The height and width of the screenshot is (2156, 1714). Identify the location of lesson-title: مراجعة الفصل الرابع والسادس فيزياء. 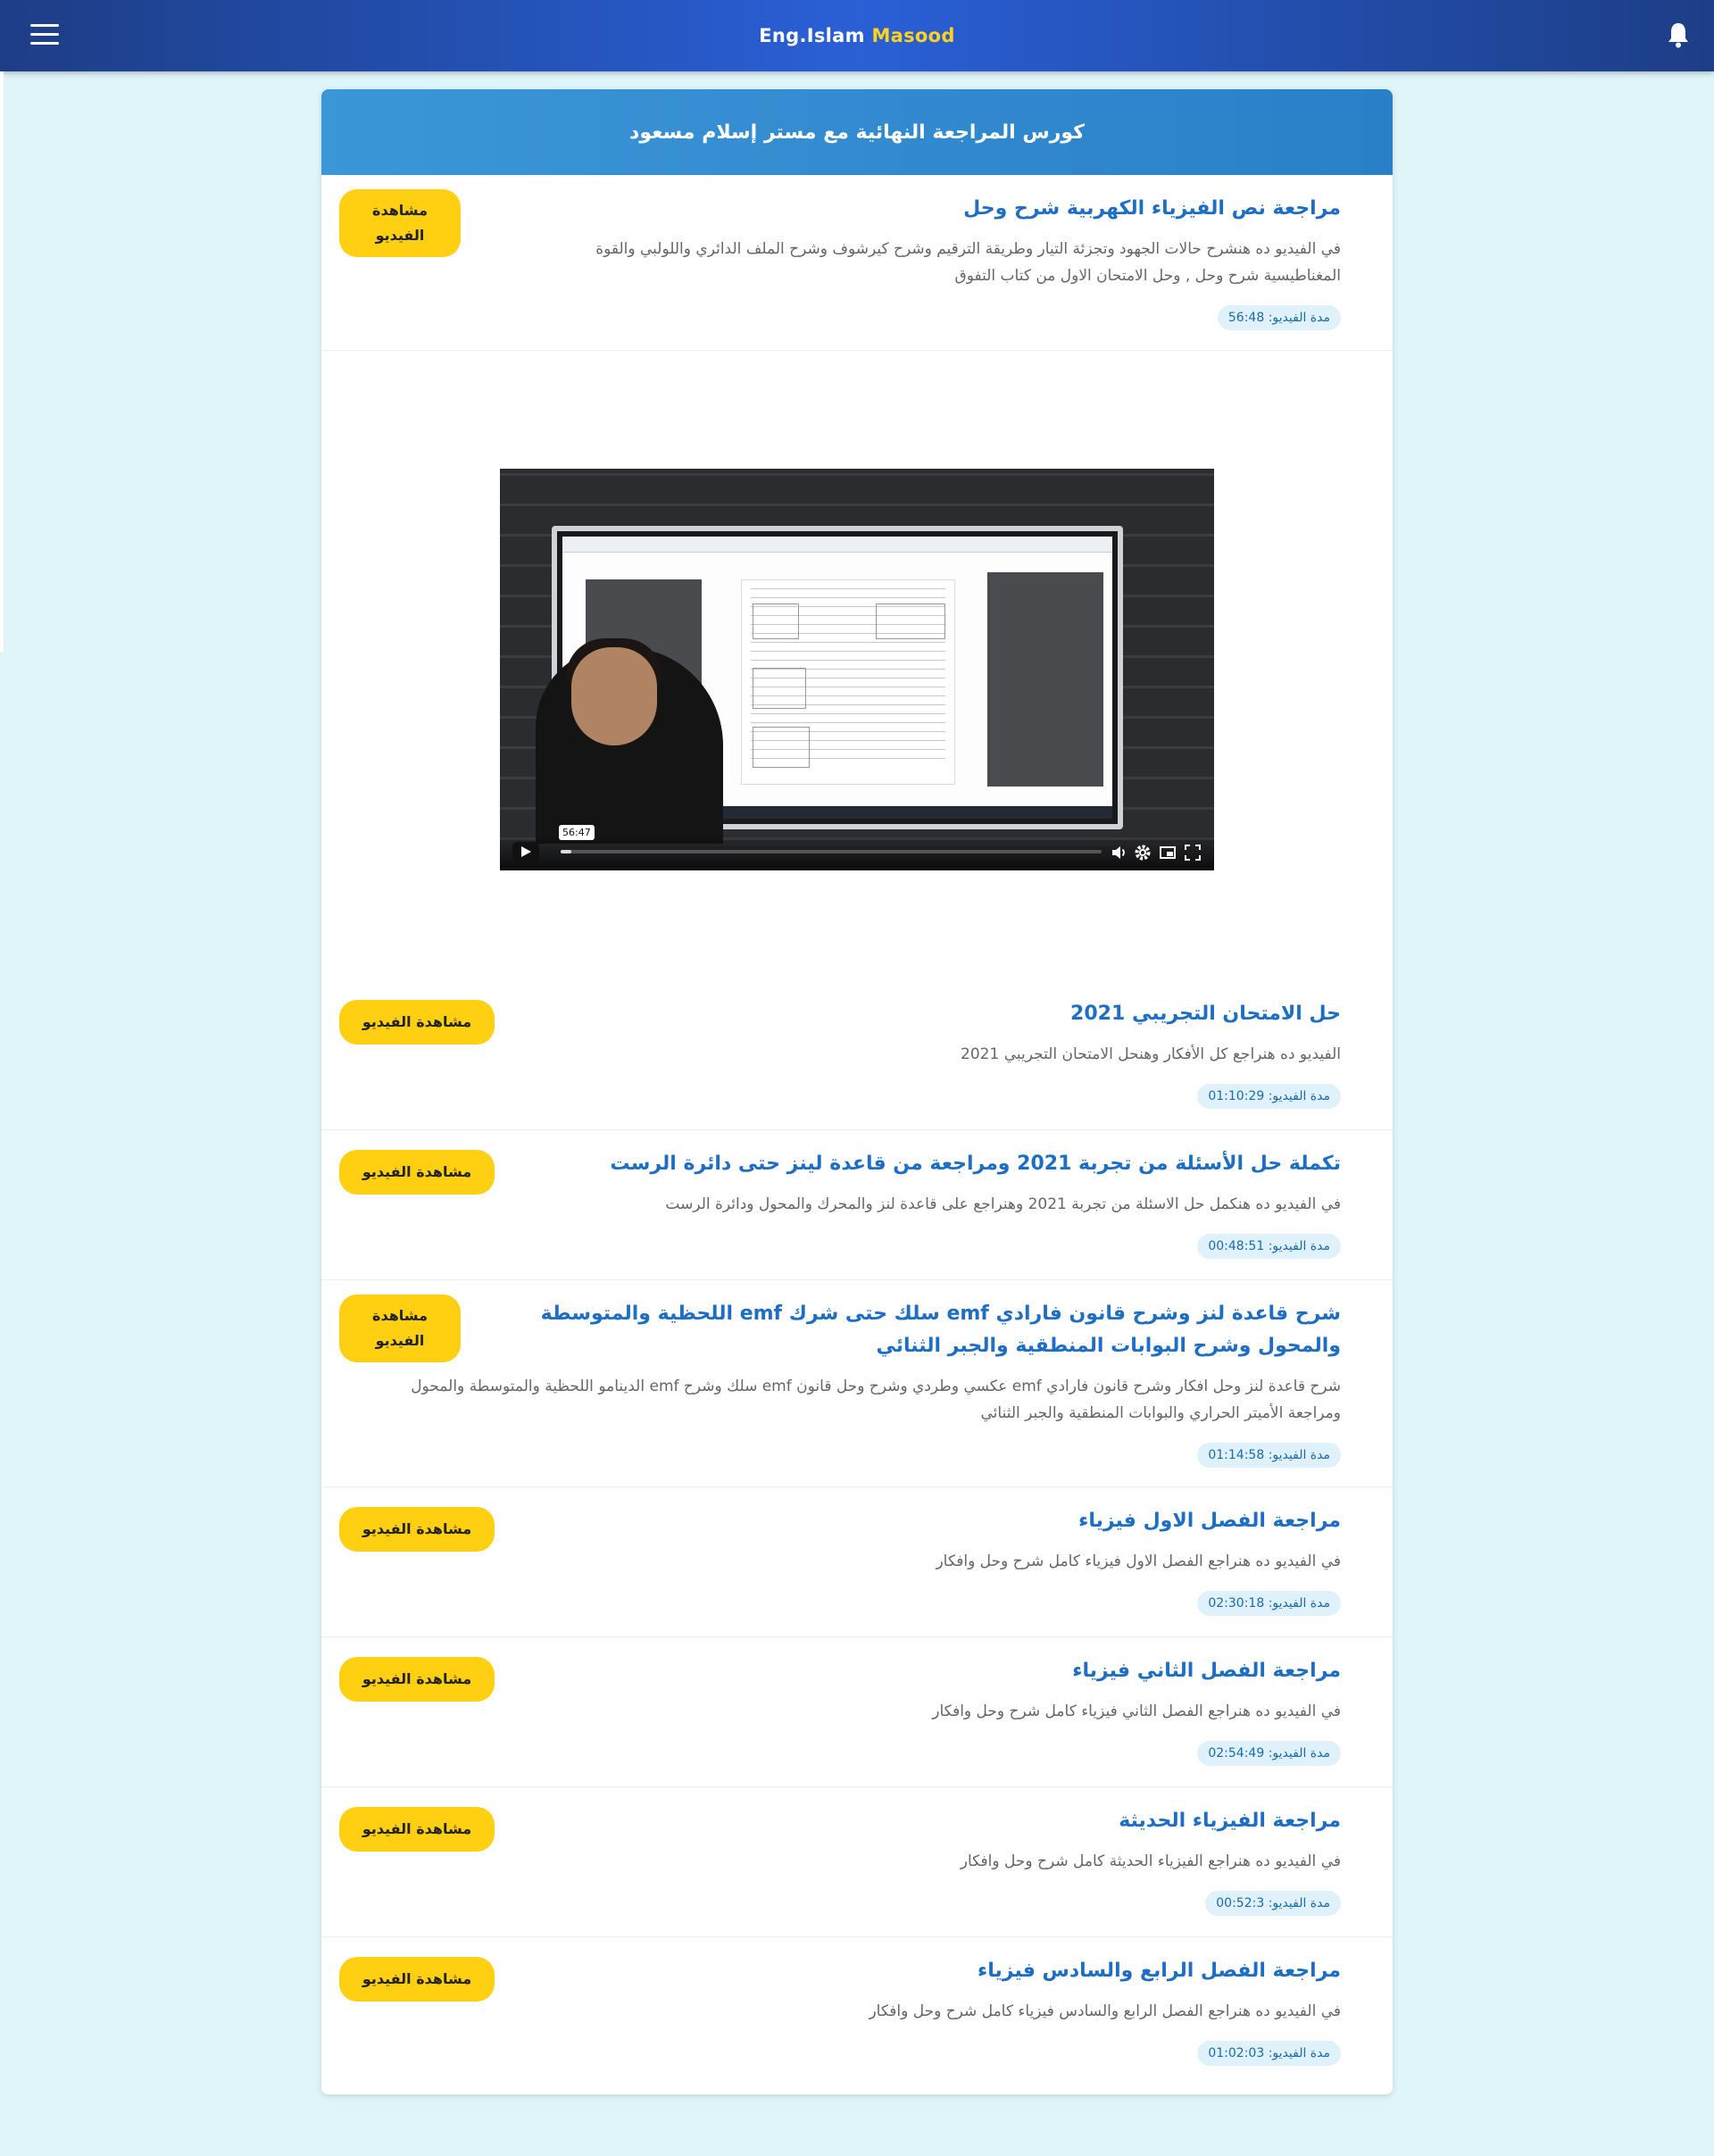
(1159, 1971).